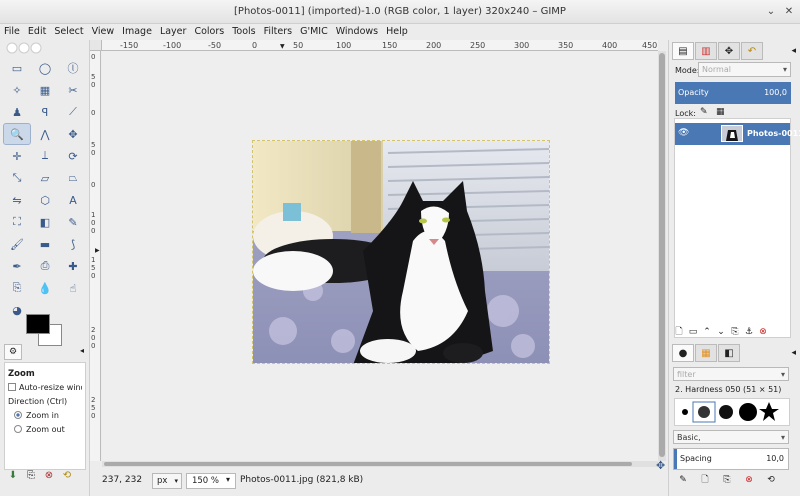 The width and height of the screenshot is (800, 496). I want to click on ellipse-select-icon: ◯, so click(45, 68).